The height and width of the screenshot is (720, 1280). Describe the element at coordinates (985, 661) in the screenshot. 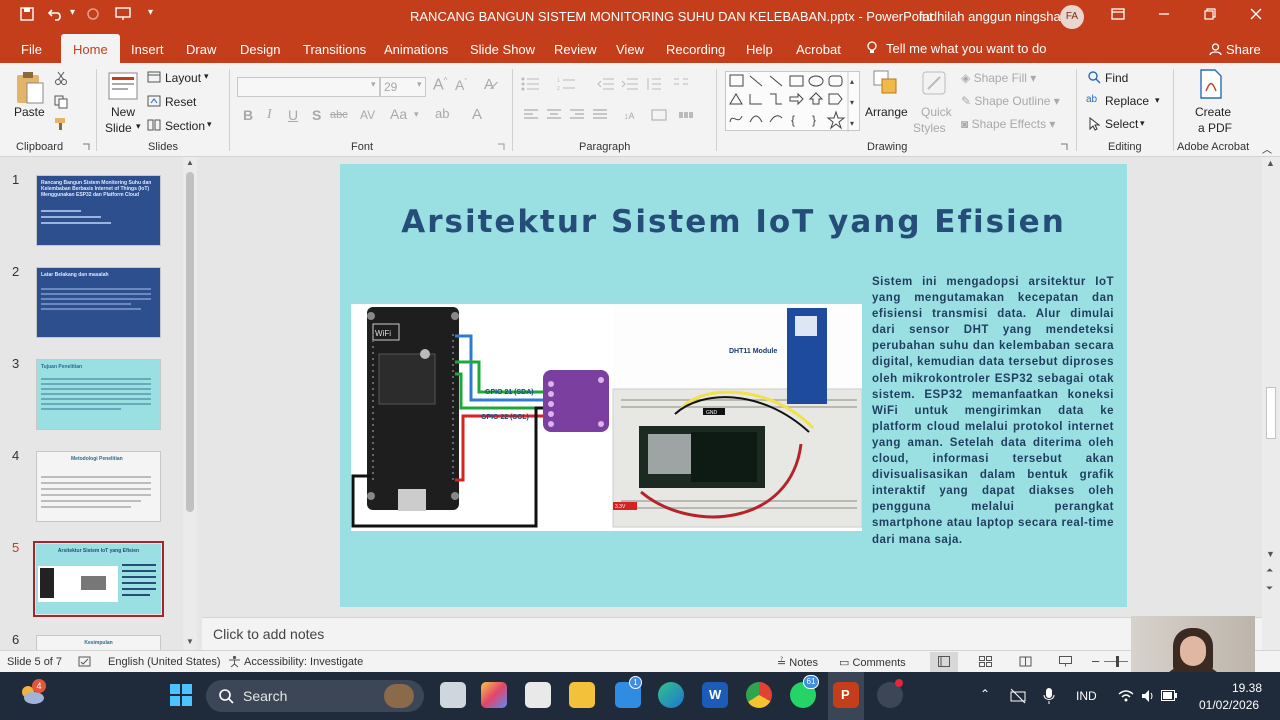

I see `slide-sorter-icon` at that location.